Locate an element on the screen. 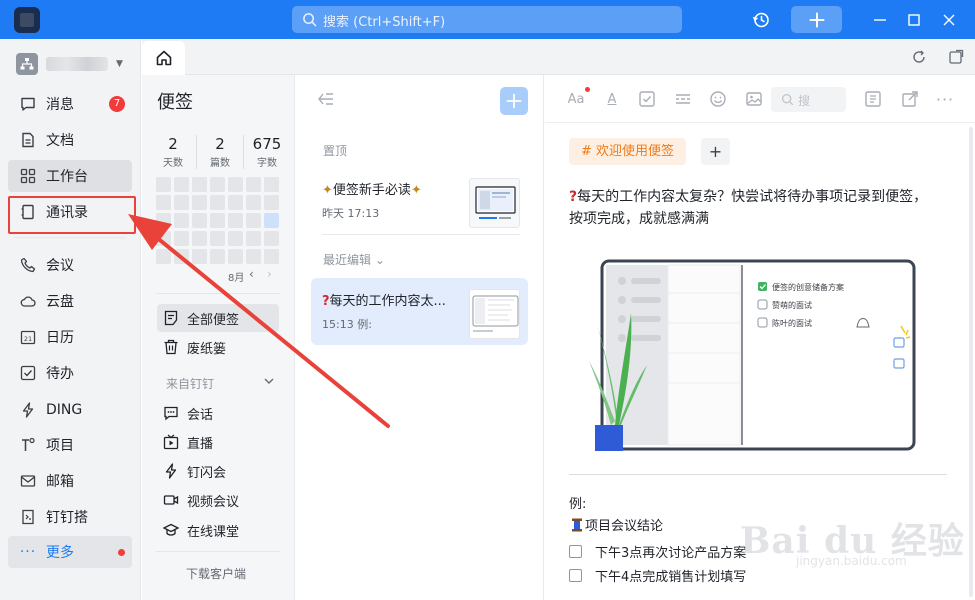 The width and height of the screenshot is (975, 600). plus-icon: + is located at coordinates (715, 151).